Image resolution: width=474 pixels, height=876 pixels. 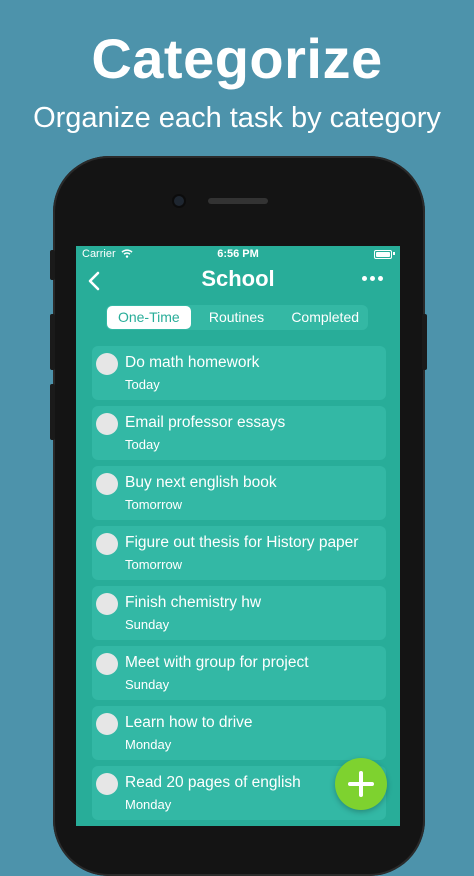 What do you see at coordinates (383, 254) in the screenshot?
I see `battery-icon` at bounding box center [383, 254].